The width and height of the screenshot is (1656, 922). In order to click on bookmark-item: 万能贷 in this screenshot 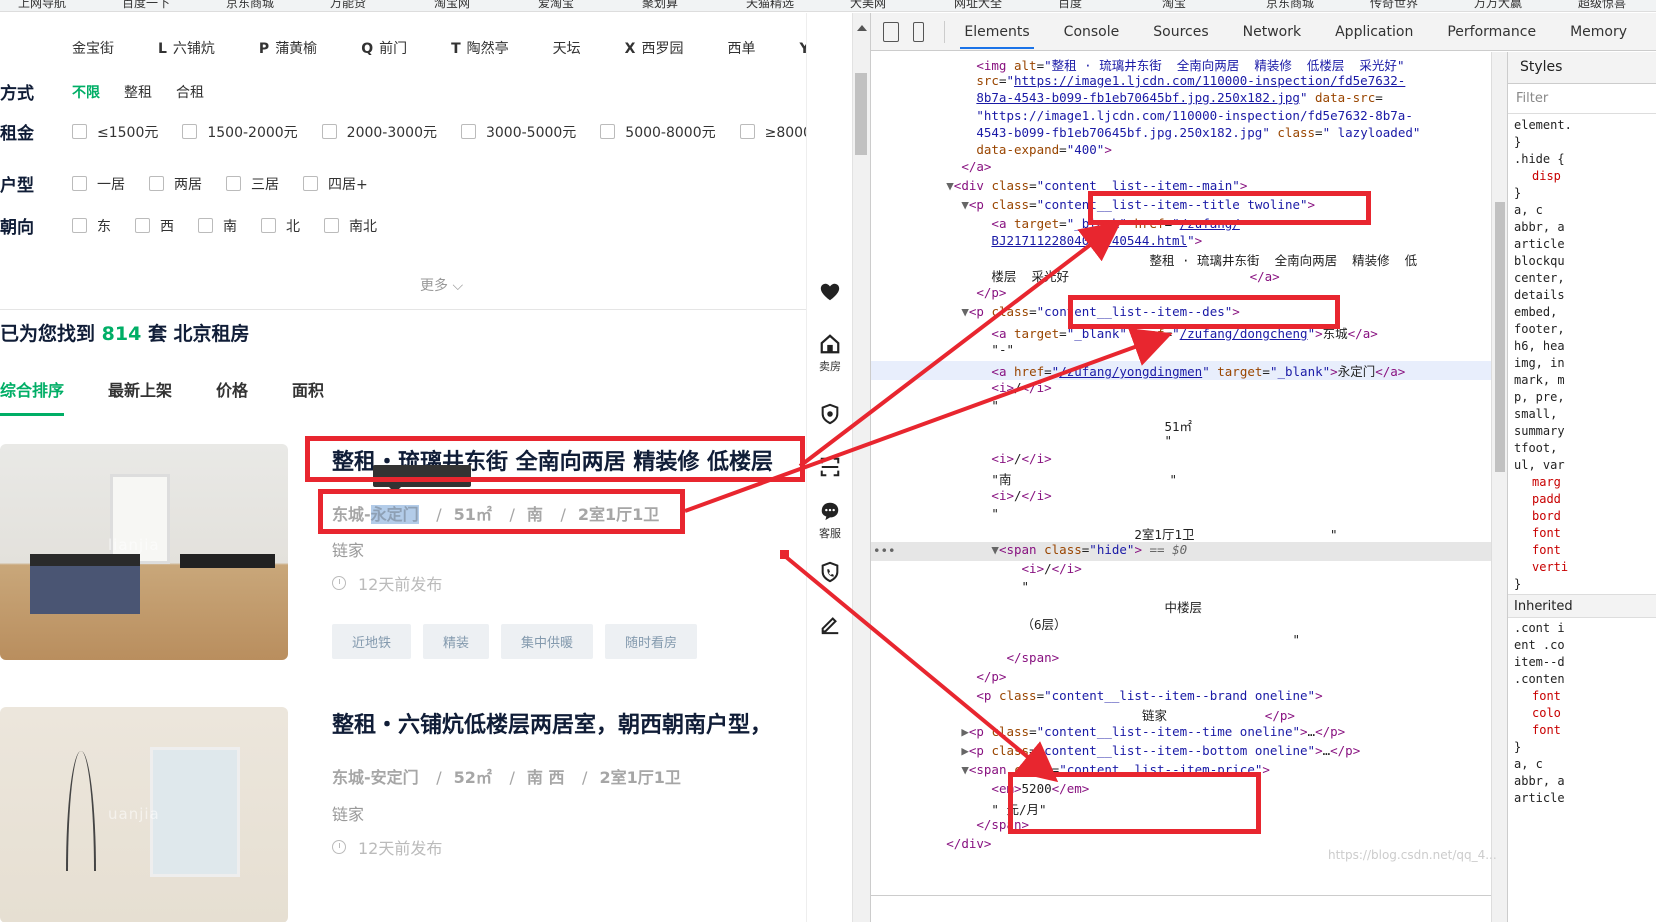, I will do `click(348, 5)`.